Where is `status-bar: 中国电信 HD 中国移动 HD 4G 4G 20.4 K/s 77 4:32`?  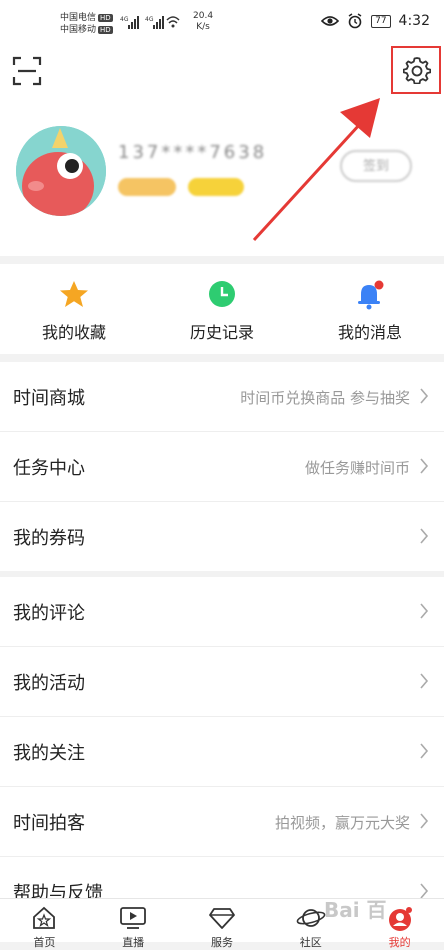
status-bar: 中国电信 HD 中国移动 HD 4G 4G 20.4 K/s 77 4:32 is located at coordinates (222, 21).